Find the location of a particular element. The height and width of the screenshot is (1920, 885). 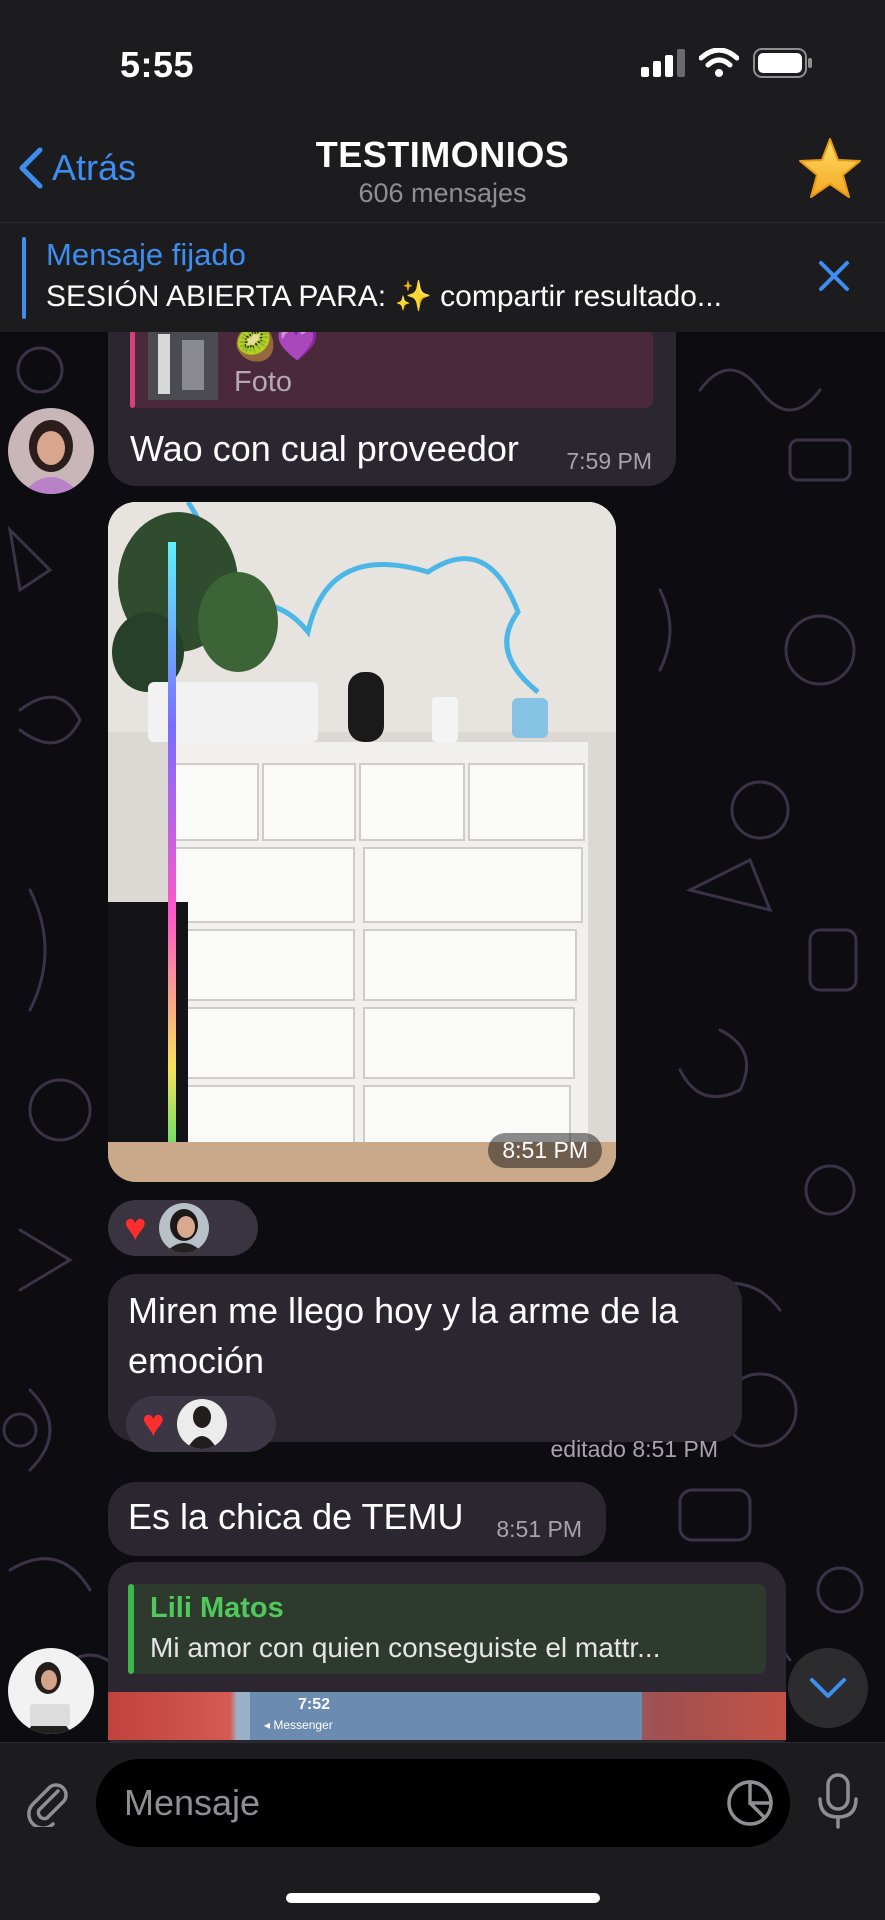

message-field is located at coordinates (443, 1803).